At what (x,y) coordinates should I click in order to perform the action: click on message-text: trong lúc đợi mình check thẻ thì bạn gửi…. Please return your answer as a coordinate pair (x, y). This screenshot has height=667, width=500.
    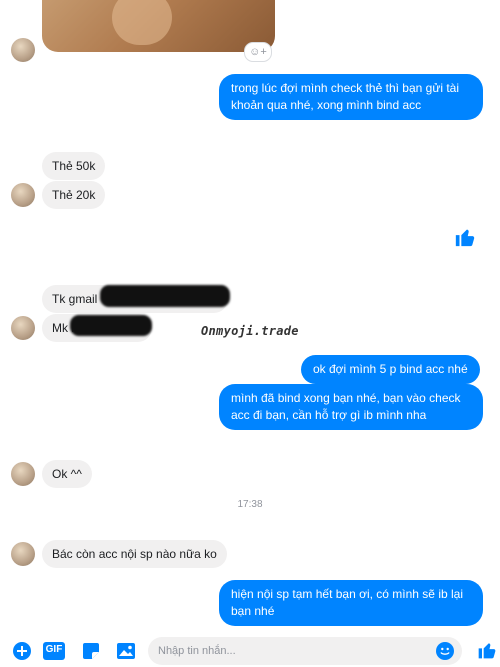
    Looking at the image, I should click on (345, 96).